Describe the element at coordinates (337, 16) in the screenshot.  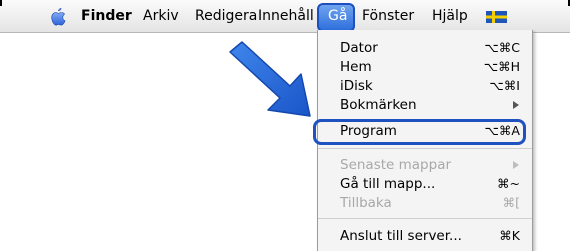
I see `menu-ga: Gå` at that location.